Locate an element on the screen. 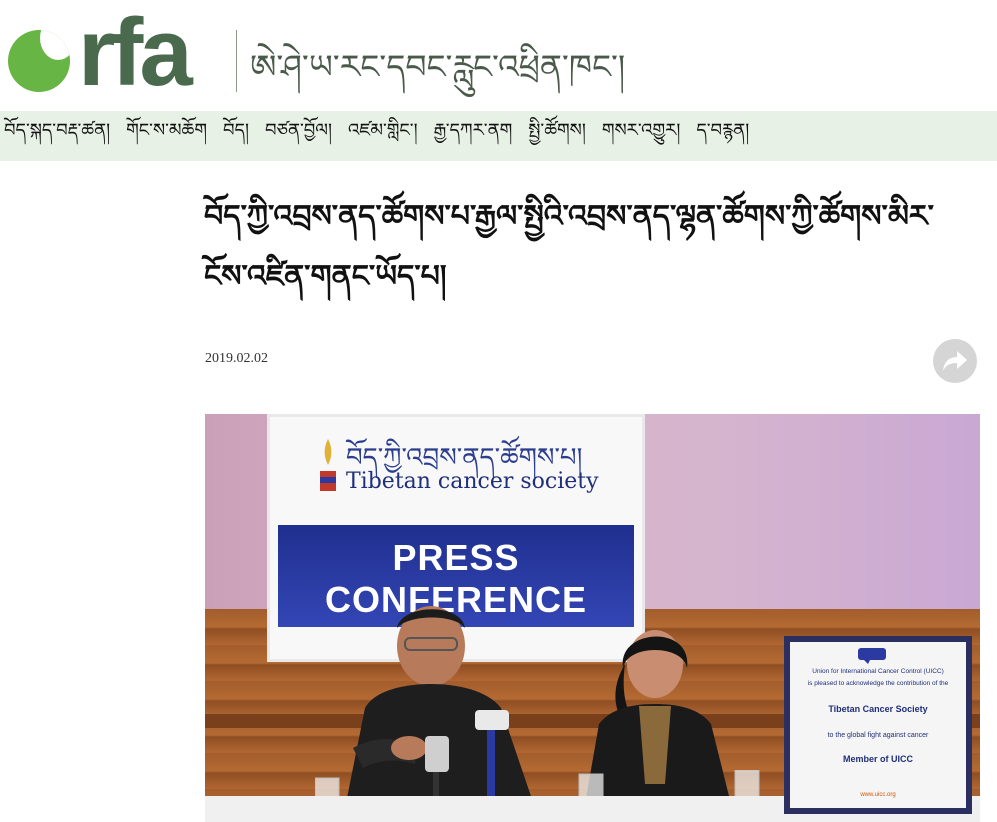 The width and height of the screenshot is (997, 822). cert-line-6: www.uicc.org is located at coordinates (878, 795).